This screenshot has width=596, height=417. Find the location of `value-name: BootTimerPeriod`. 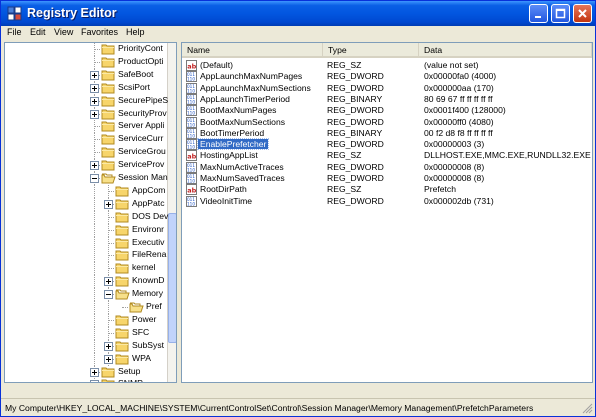

value-name: BootTimerPeriod is located at coordinates (232, 133).